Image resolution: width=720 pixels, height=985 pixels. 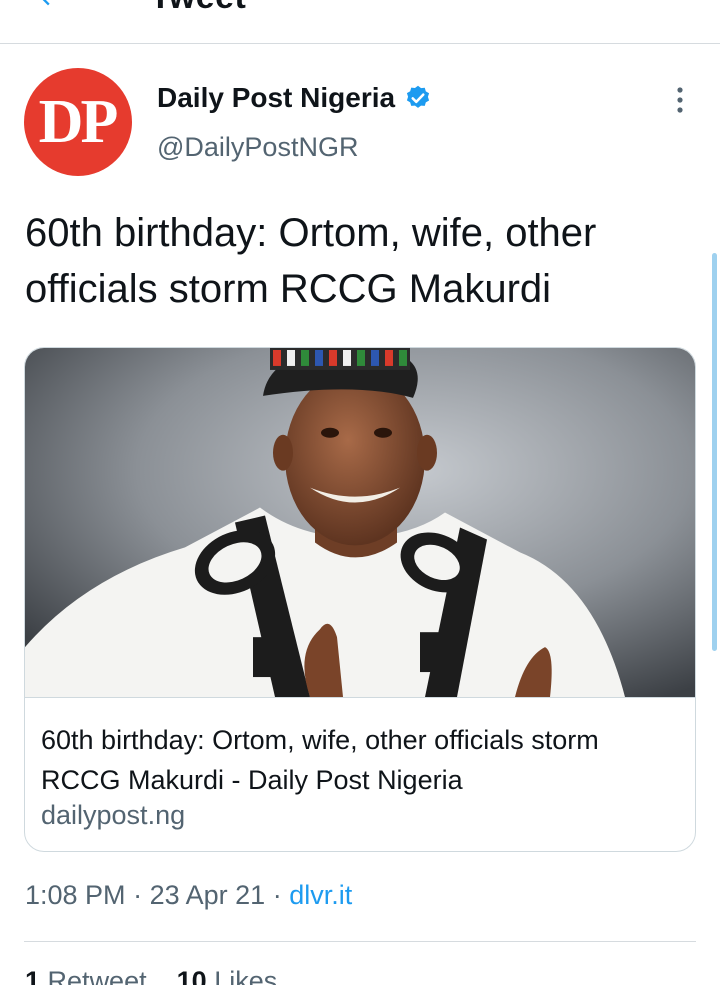 What do you see at coordinates (257, 147) in the screenshot?
I see `author-handle: @DailyPostNGR` at bounding box center [257, 147].